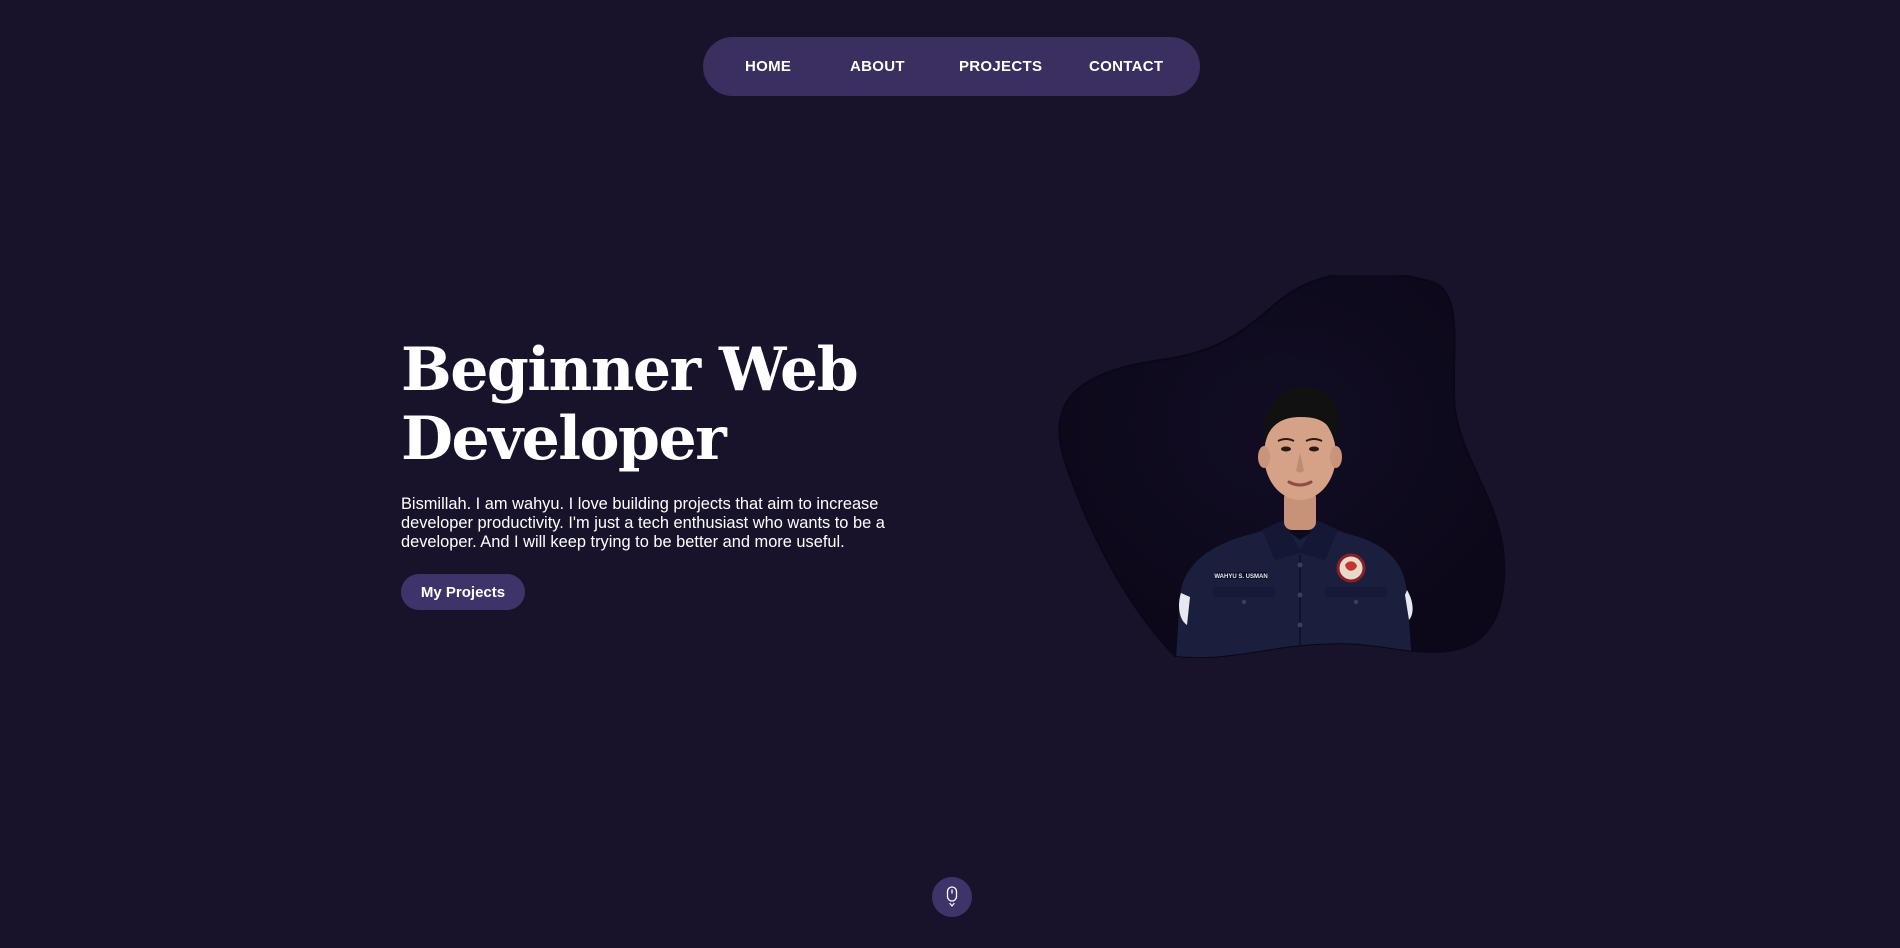  I want to click on main-nav: HOME ABOUT PROJECTS CONTACT, so click(951, 66).